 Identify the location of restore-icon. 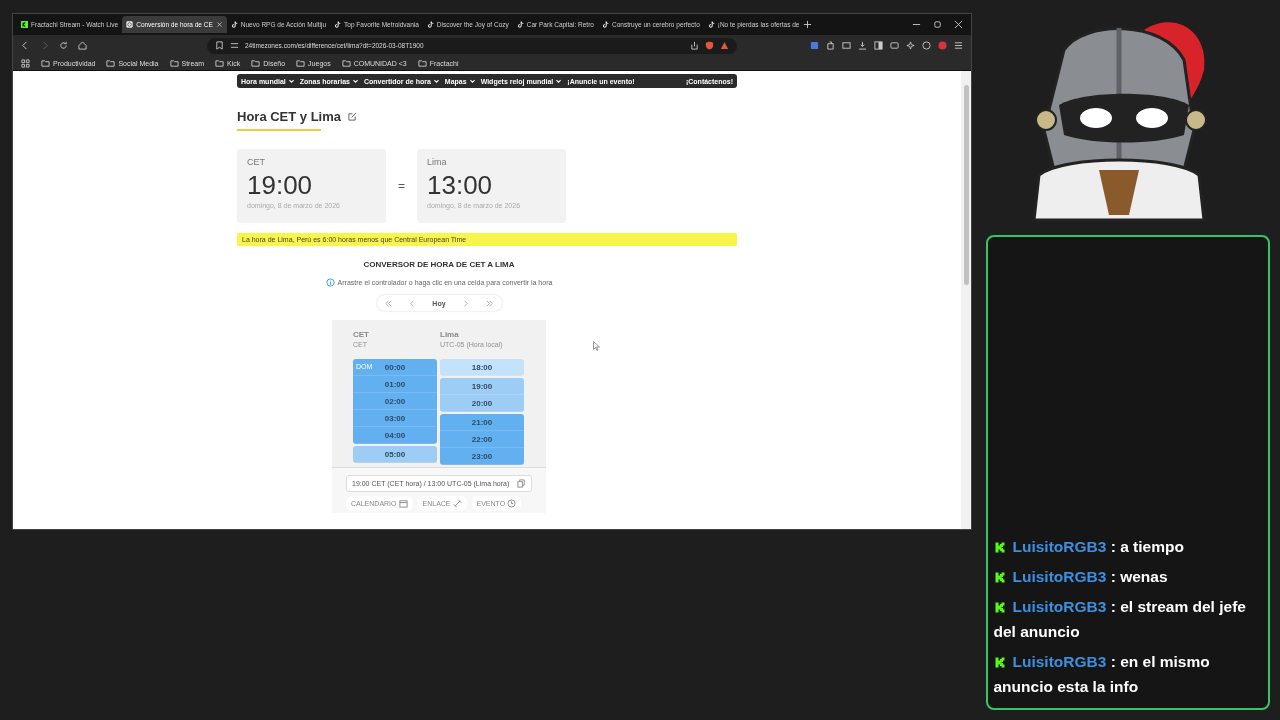
(937, 24).